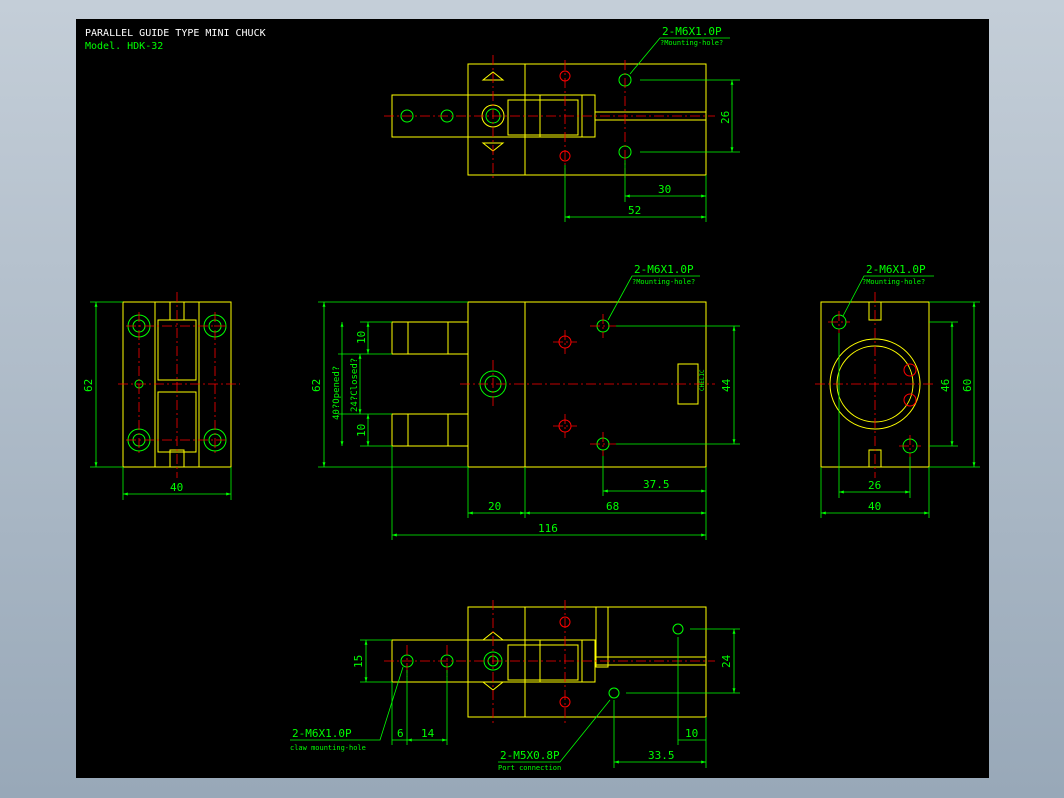  What do you see at coordinates (725, 117) in the screenshot?
I see `top-view-dim-height: 26` at bounding box center [725, 117].